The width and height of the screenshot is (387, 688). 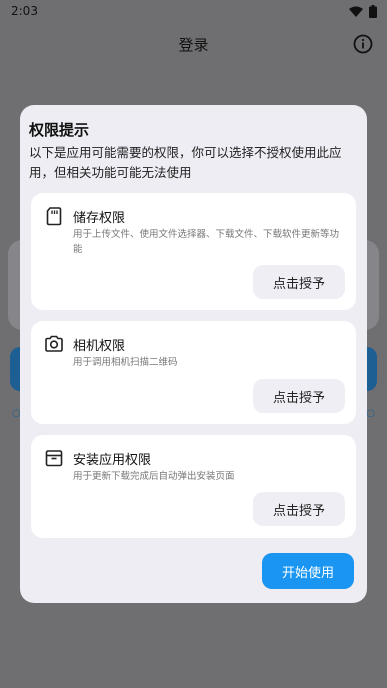 What do you see at coordinates (24, 11) in the screenshot?
I see `status-time: 2:03` at bounding box center [24, 11].